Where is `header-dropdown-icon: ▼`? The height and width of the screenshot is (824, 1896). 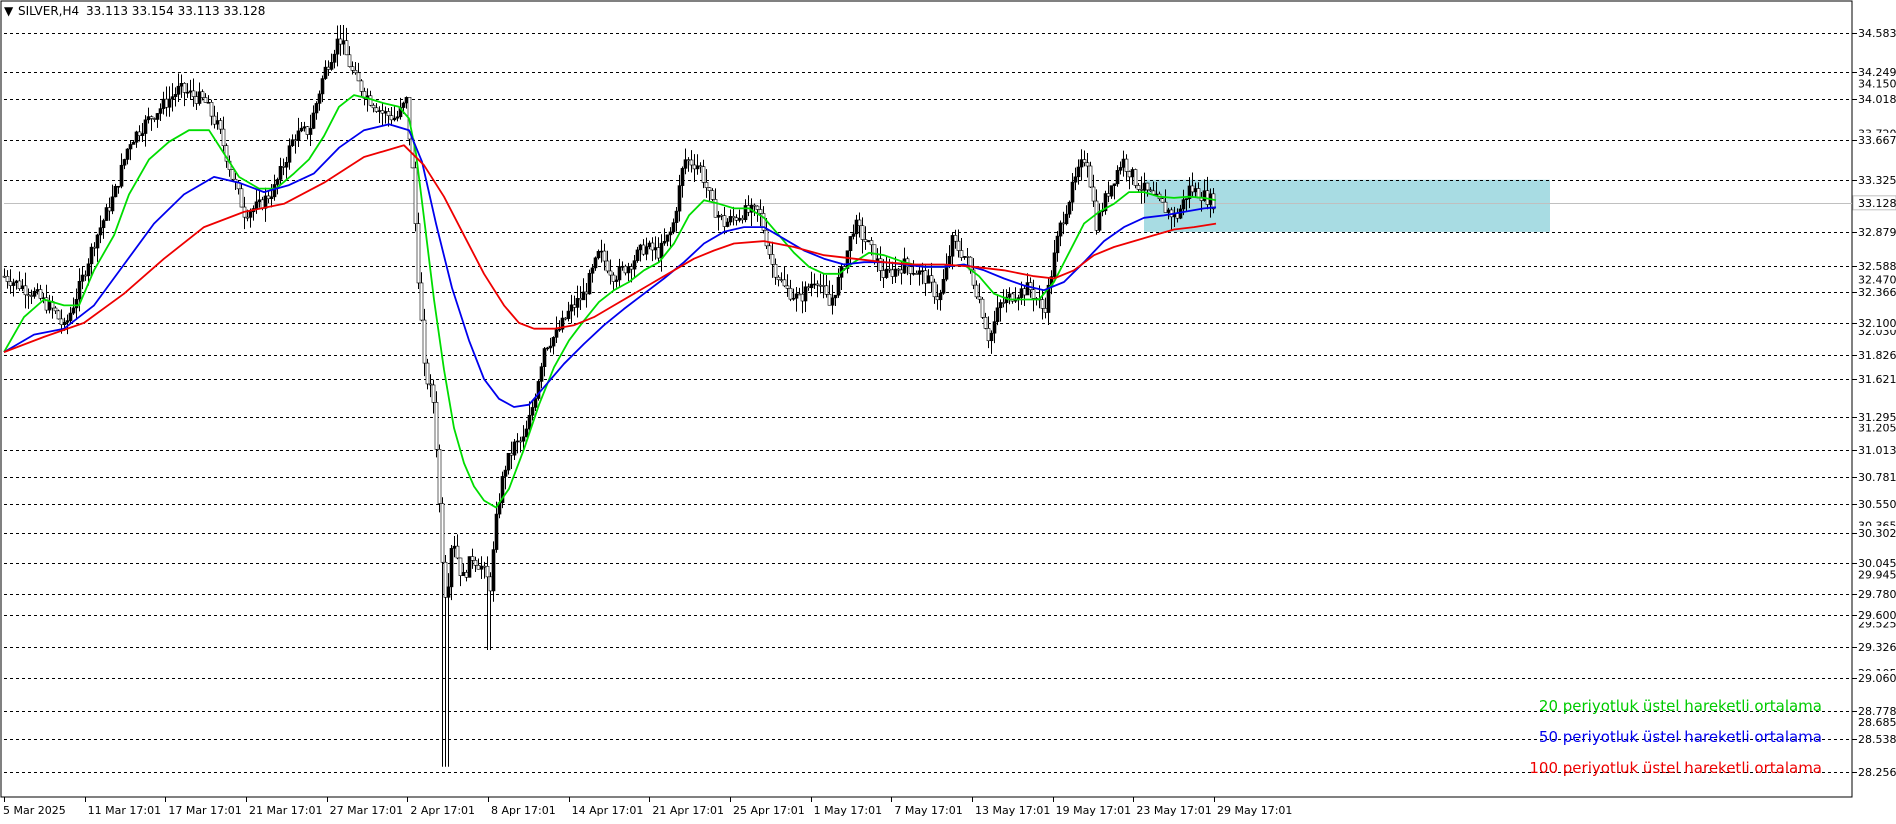
header-dropdown-icon: ▼ is located at coordinates (9, 11).